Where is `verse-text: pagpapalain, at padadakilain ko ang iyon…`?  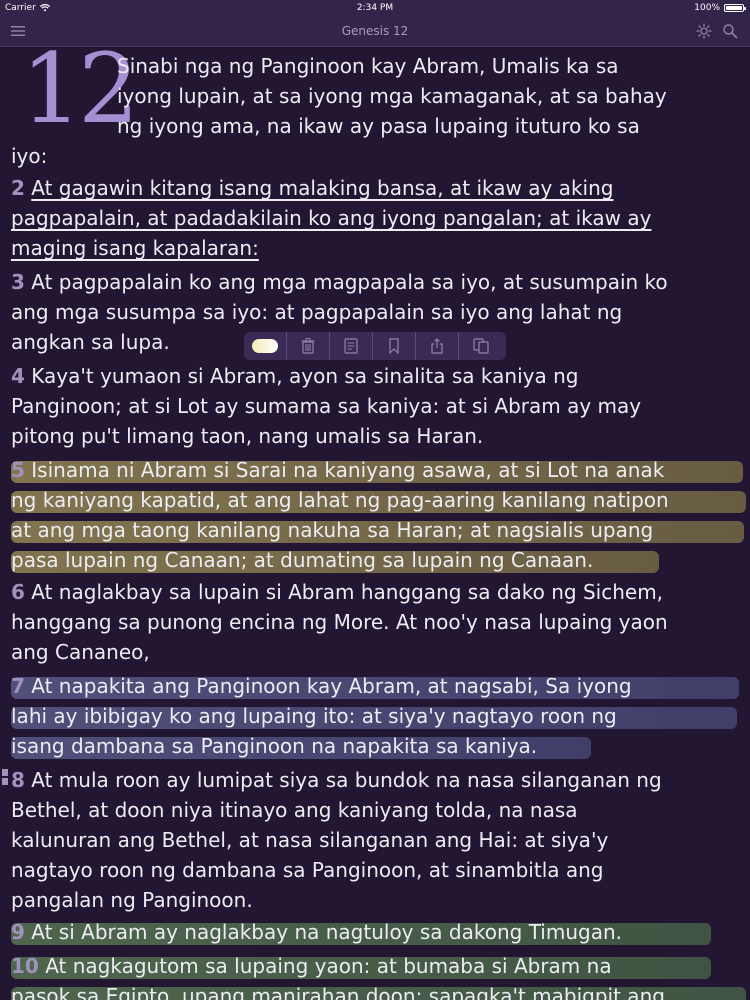 verse-text: pagpapalain, at padadakilain ko ang iyon… is located at coordinates (331, 218).